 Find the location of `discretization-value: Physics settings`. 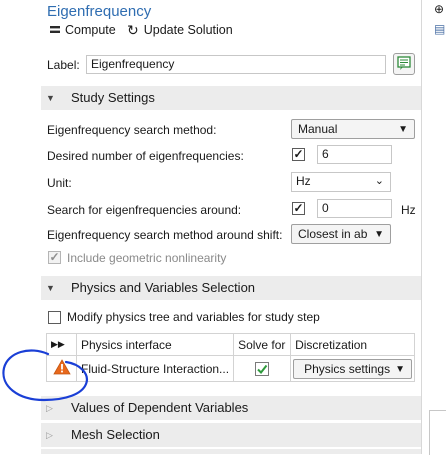

discretization-value: Physics settings is located at coordinates (347, 368).